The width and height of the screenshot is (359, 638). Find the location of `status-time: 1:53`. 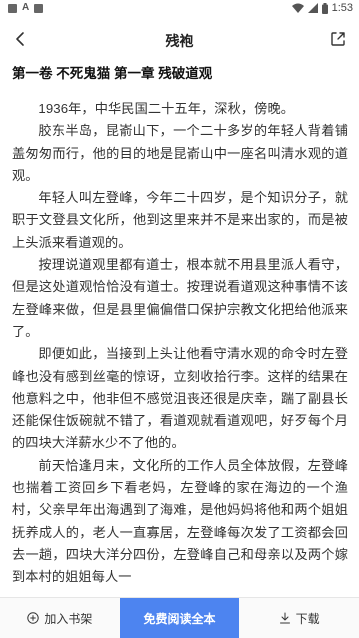

status-time: 1:53 is located at coordinates (342, 8).